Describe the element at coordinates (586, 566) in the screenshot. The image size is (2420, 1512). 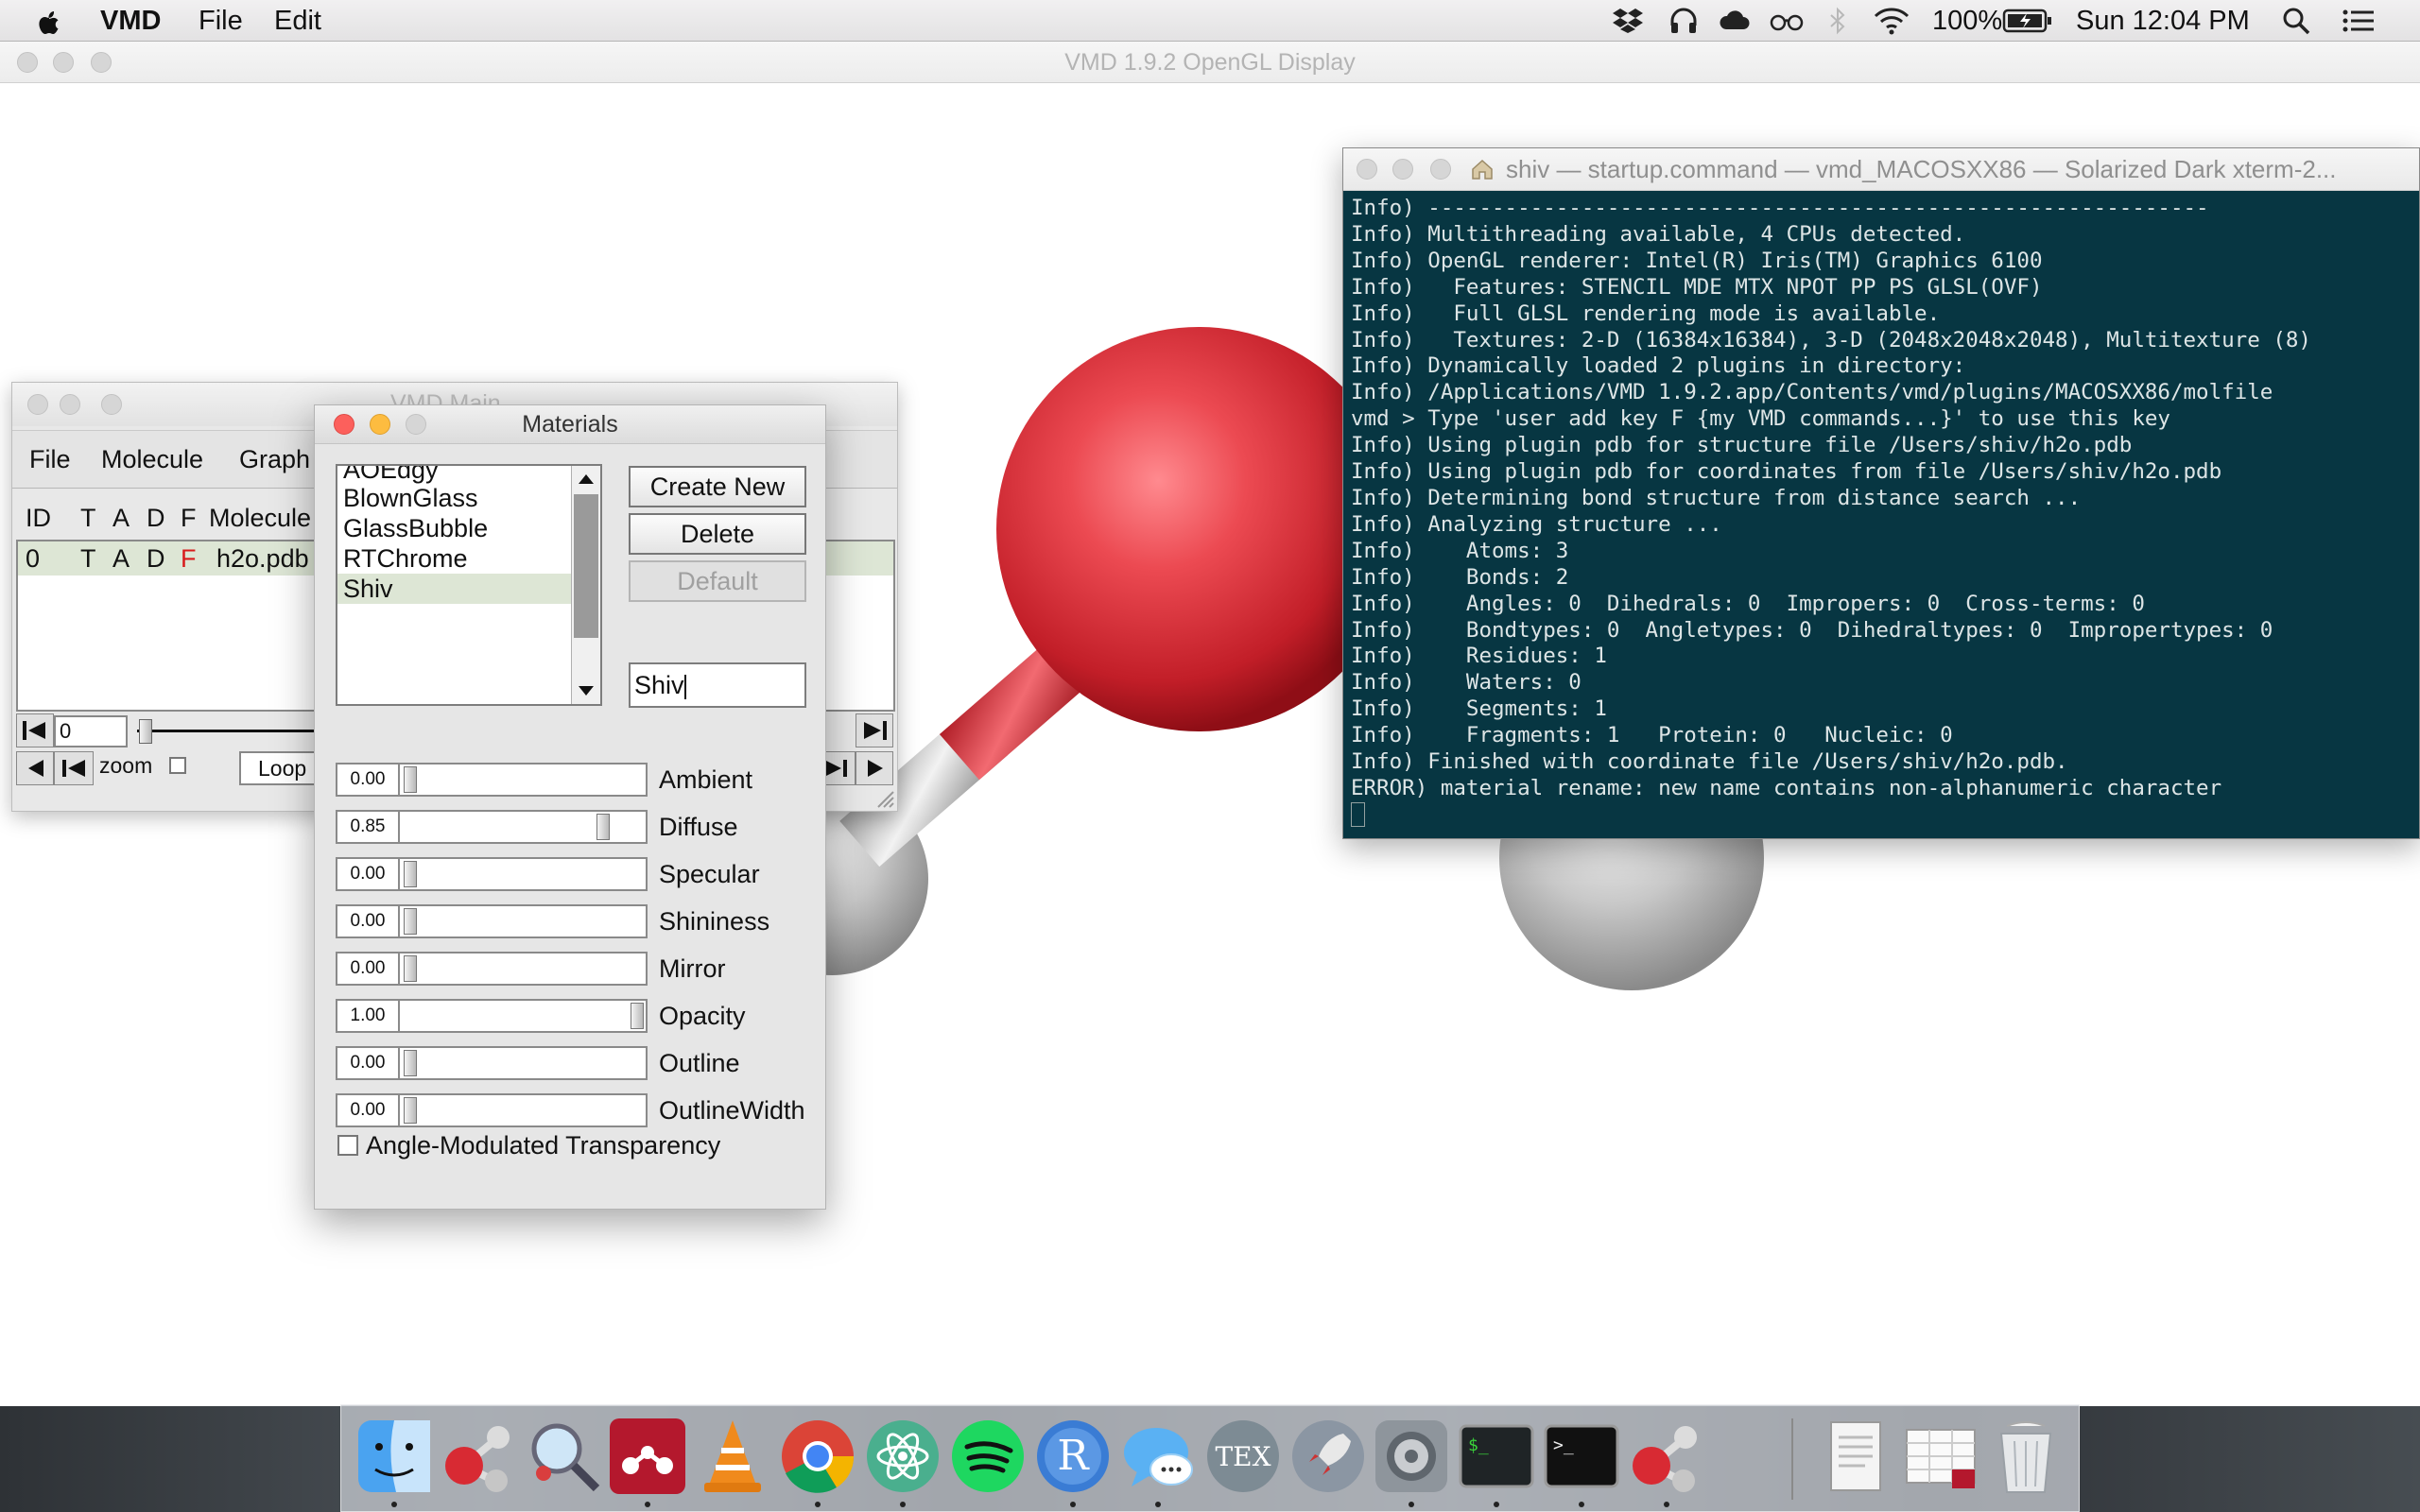
I see `scroll-thumb` at that location.